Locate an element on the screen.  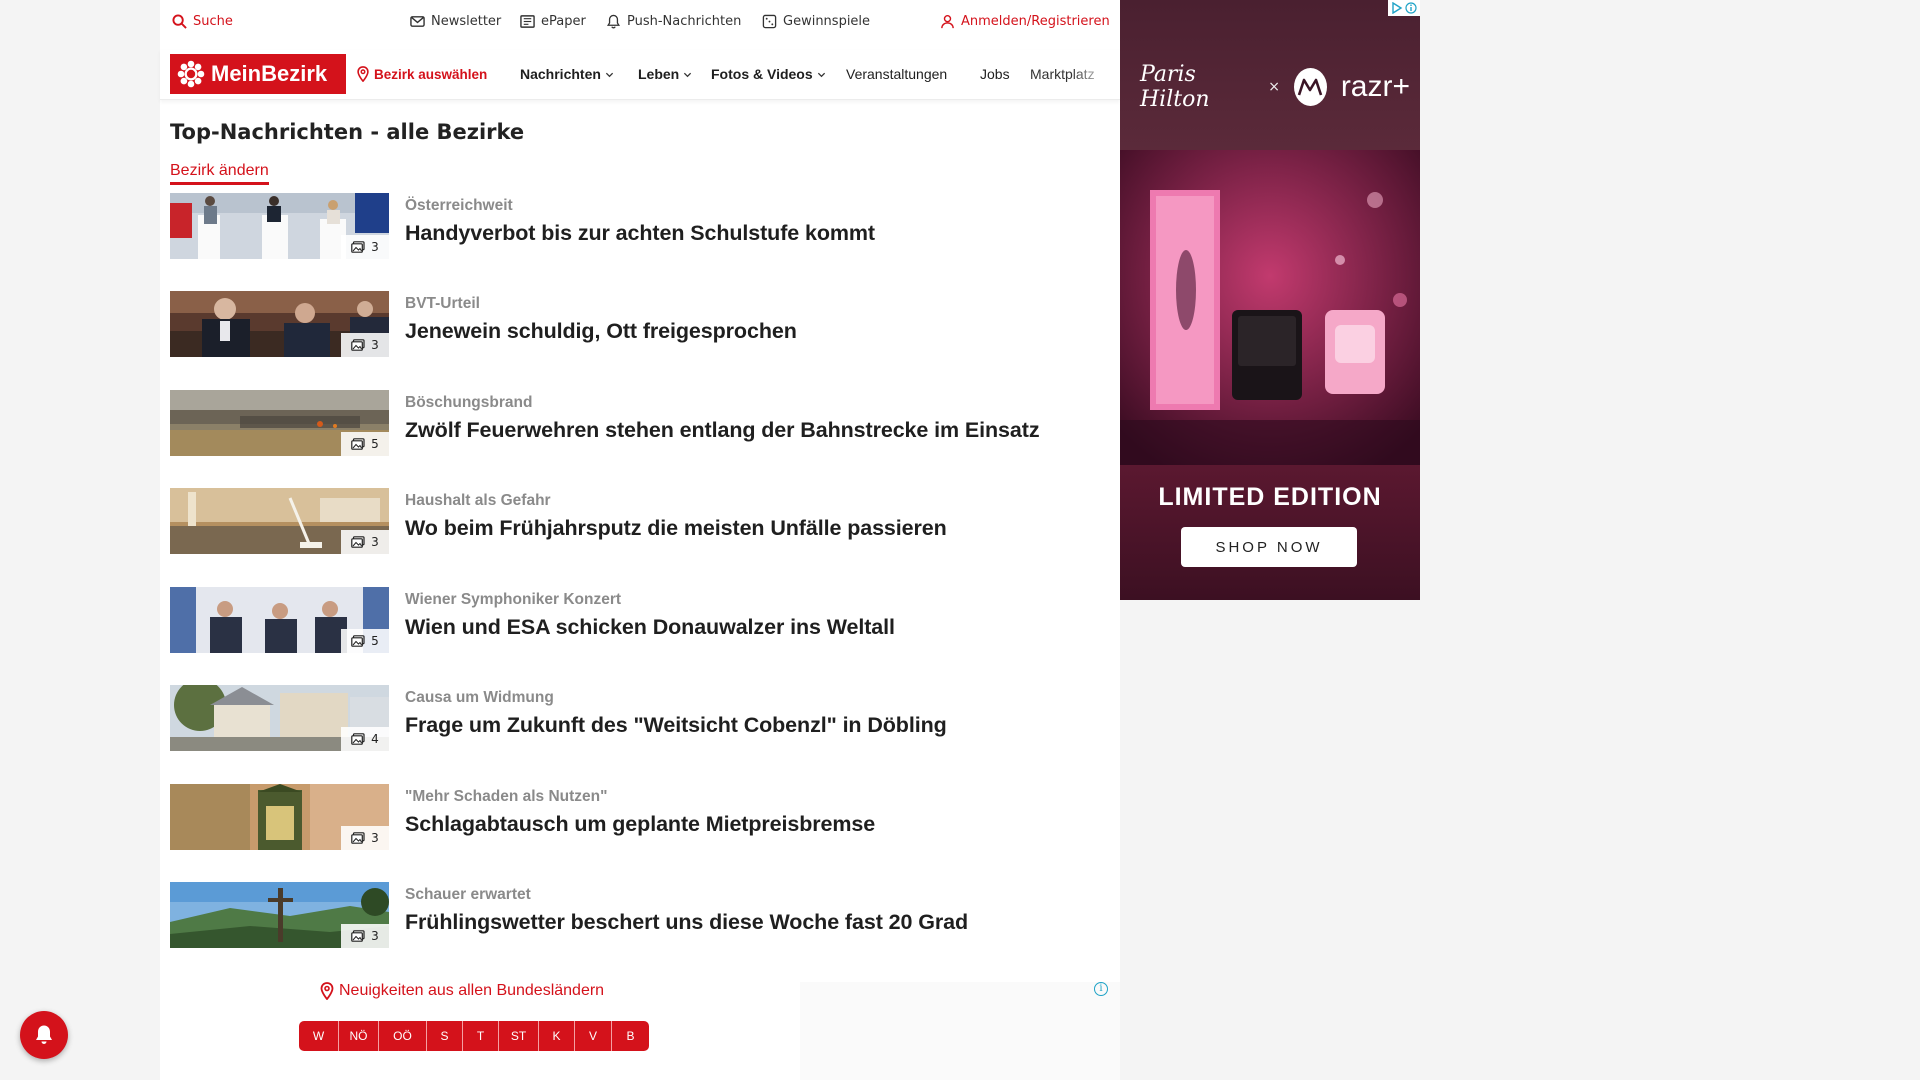
epaper-link: ePaper is located at coordinates (553, 21).